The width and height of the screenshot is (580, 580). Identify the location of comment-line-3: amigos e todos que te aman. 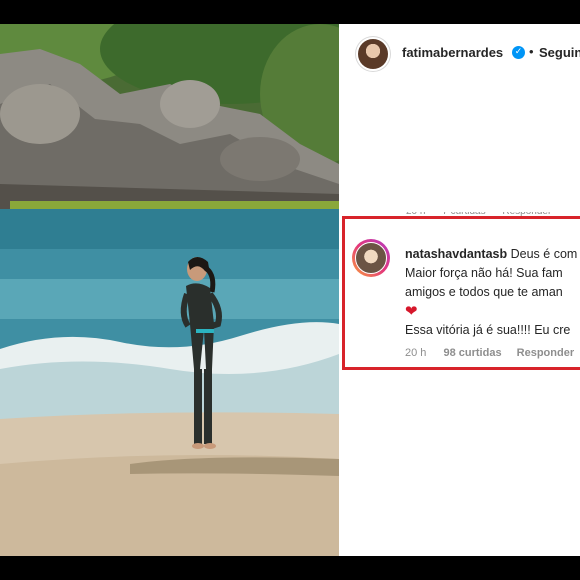
(484, 292).